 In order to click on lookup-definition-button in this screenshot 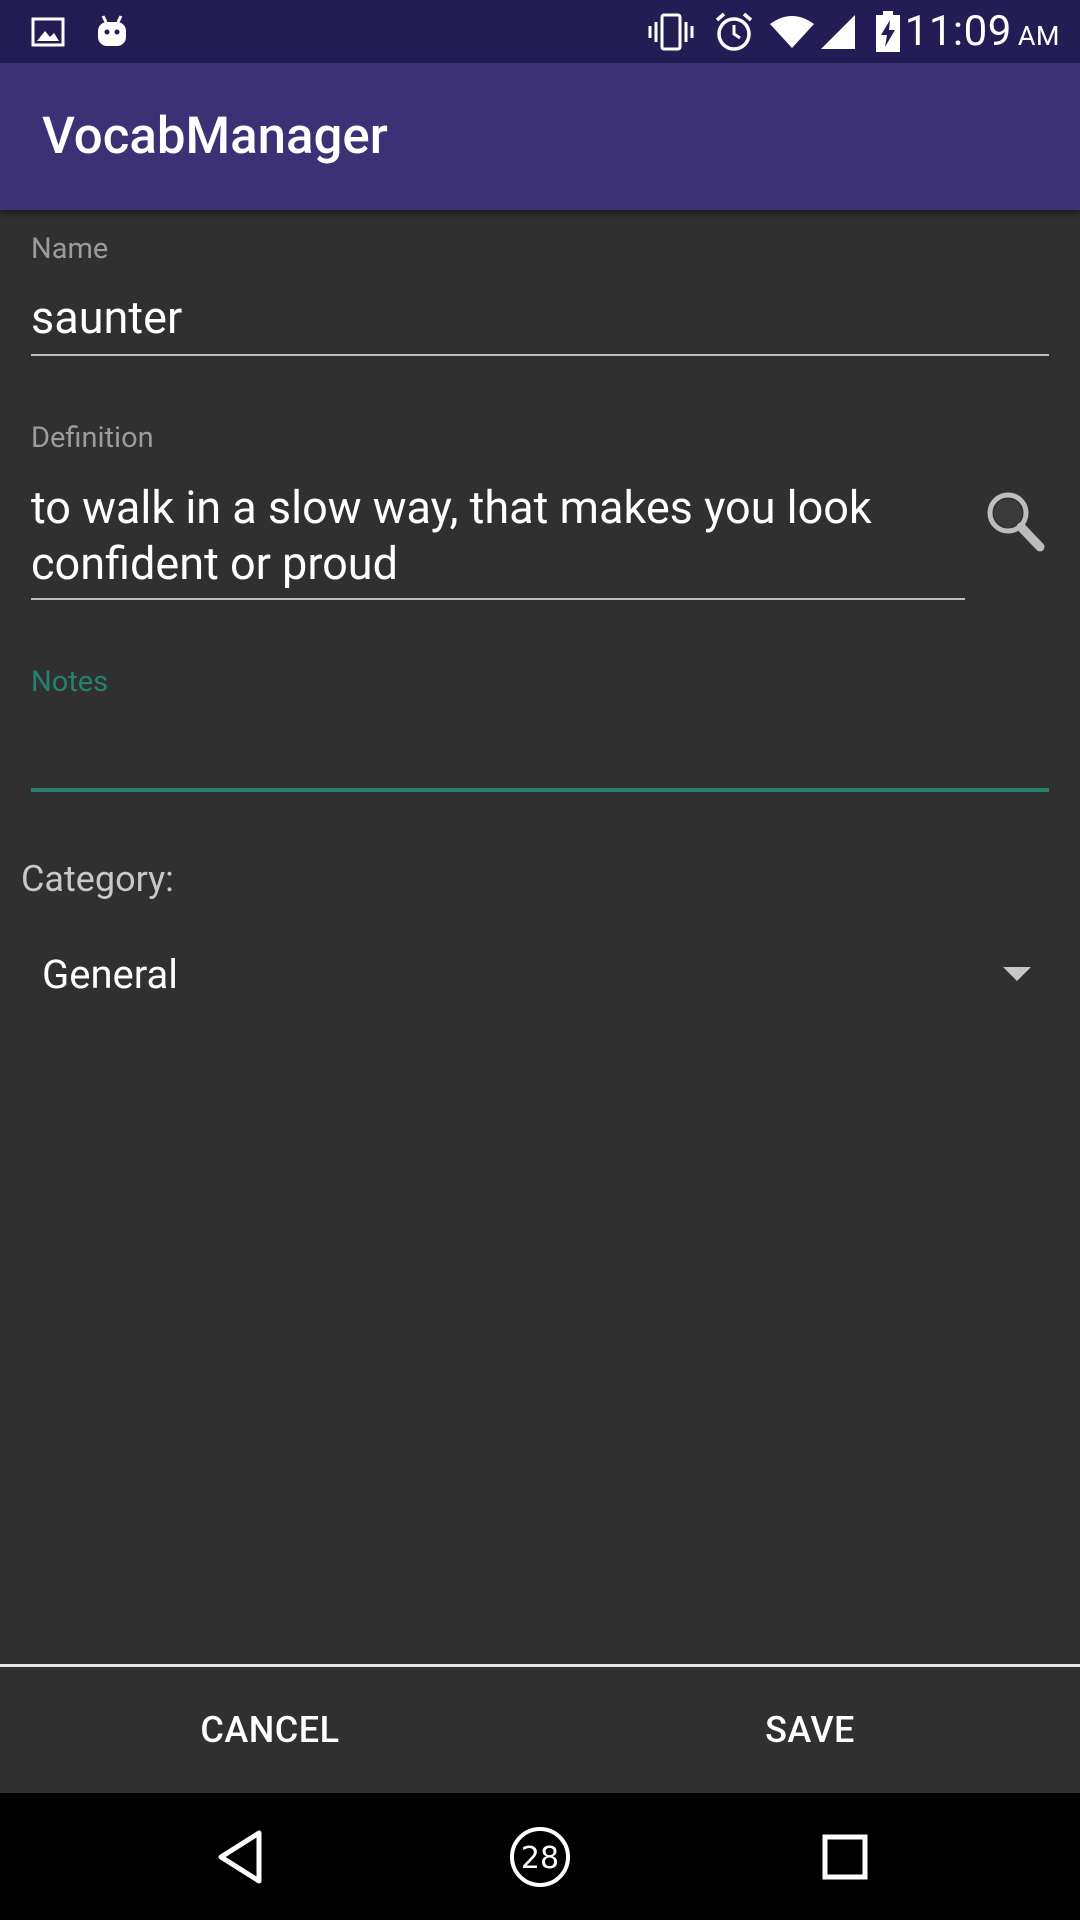, I will do `click(1016, 522)`.